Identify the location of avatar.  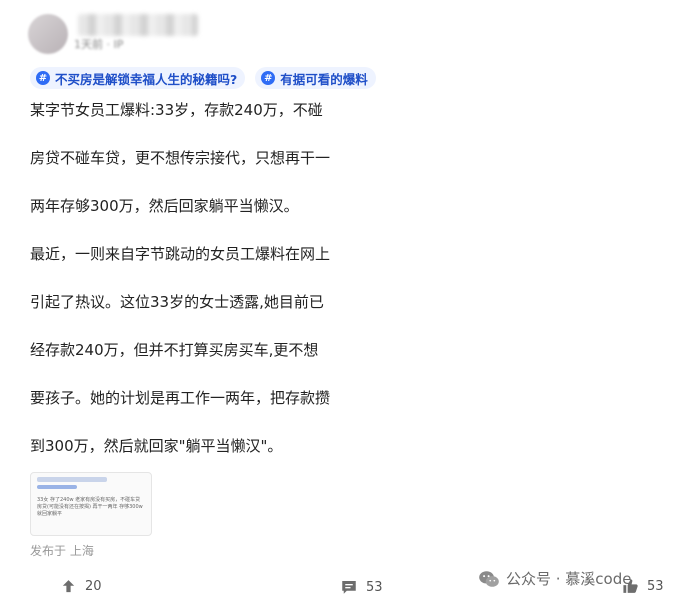
(48, 34).